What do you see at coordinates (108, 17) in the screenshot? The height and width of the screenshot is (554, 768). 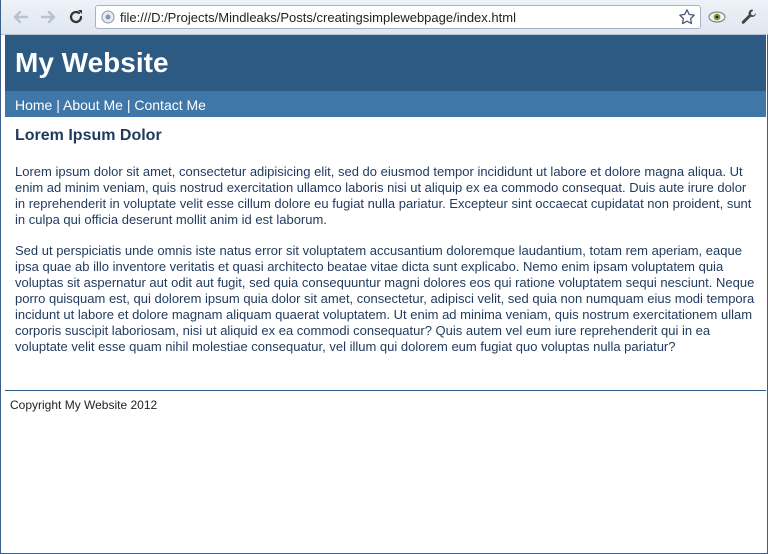 I see `page-icon` at bounding box center [108, 17].